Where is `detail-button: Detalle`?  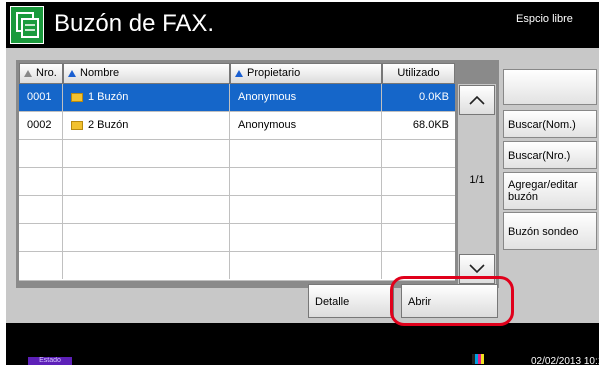
detail-button: Detalle is located at coordinates (351, 301).